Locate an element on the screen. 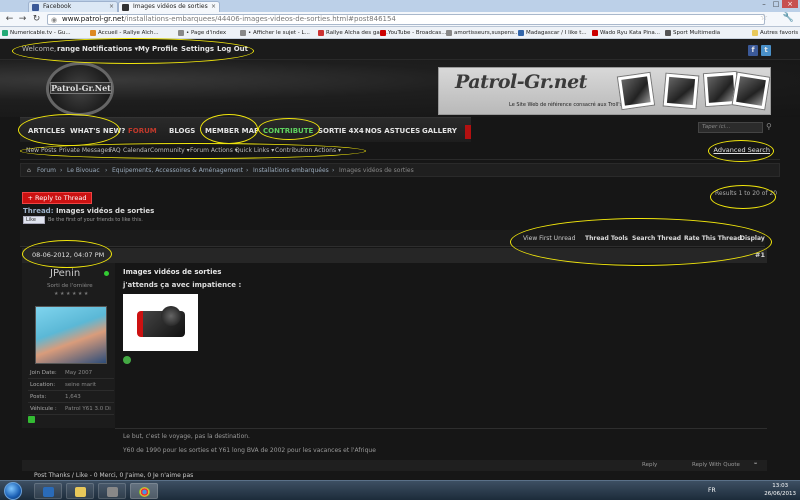  post-image-thumbnail is located at coordinates (160, 322).